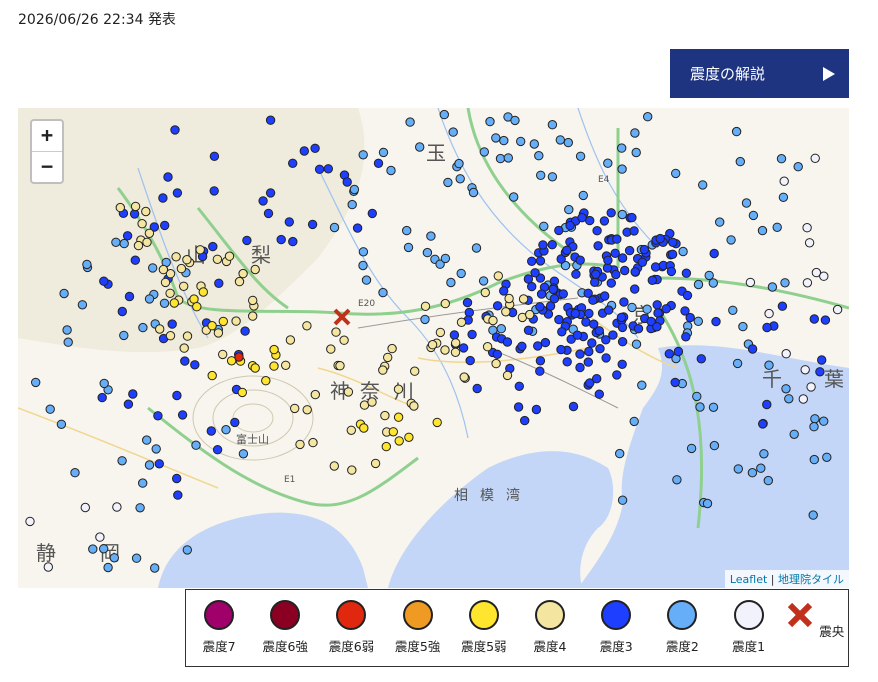 The image size is (878, 682). What do you see at coordinates (748, 579) in the screenshot?
I see `leaflet-link: Leaflet` at bounding box center [748, 579].